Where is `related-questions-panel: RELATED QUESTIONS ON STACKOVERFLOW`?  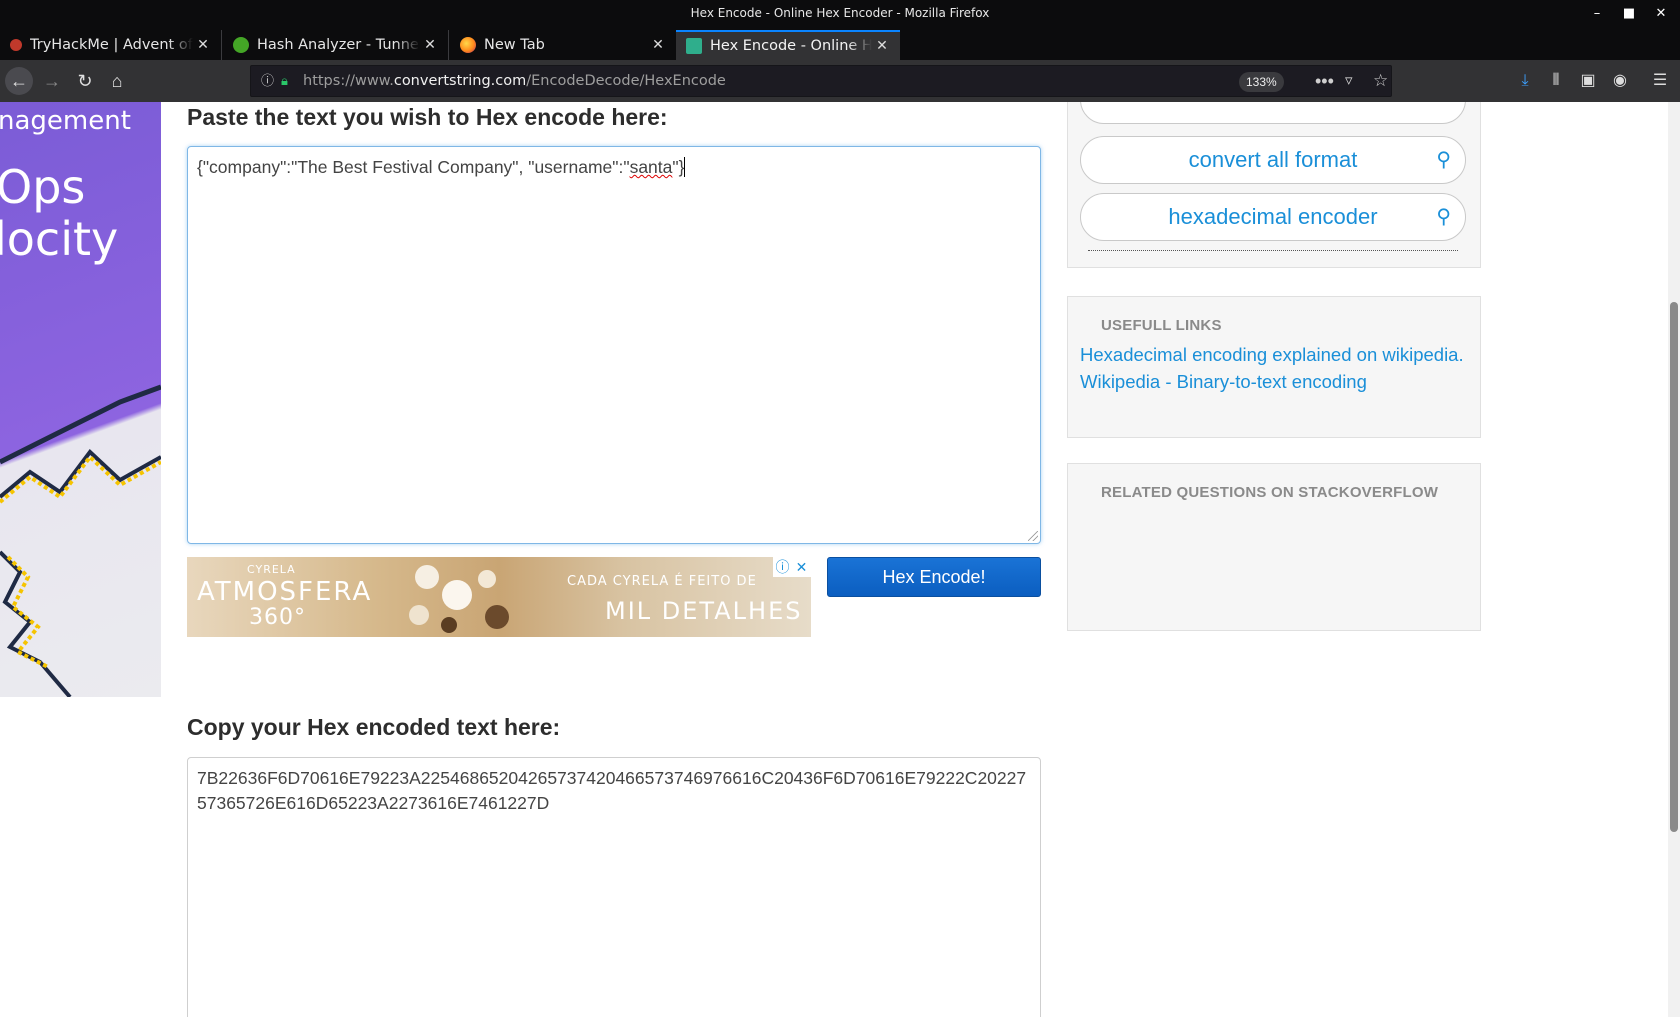 related-questions-panel: RELATED QUESTIONS ON STACKOVERFLOW is located at coordinates (1274, 547).